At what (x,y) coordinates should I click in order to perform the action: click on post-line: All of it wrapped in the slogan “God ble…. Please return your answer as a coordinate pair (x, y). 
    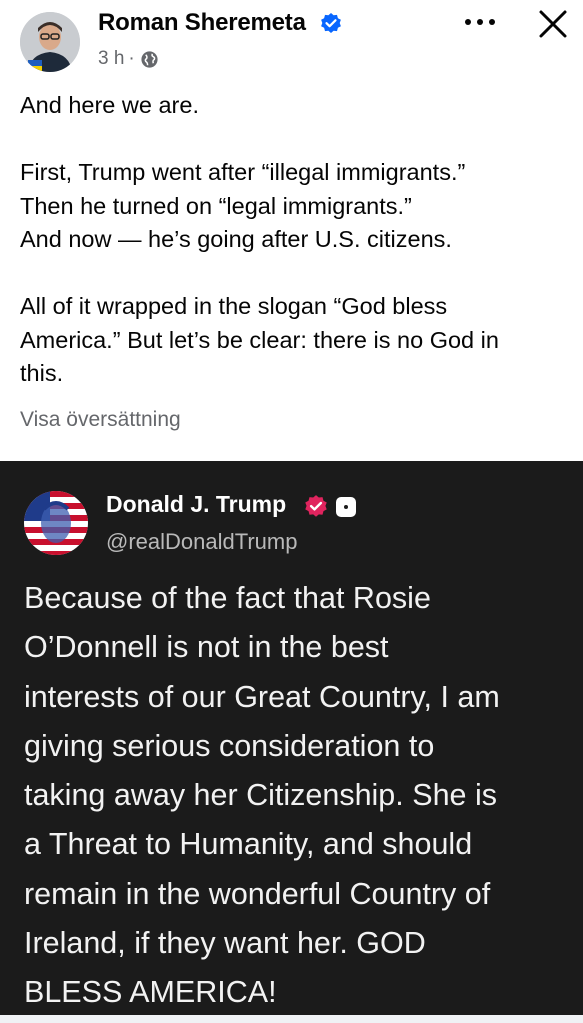
    Looking at the image, I should click on (234, 306).